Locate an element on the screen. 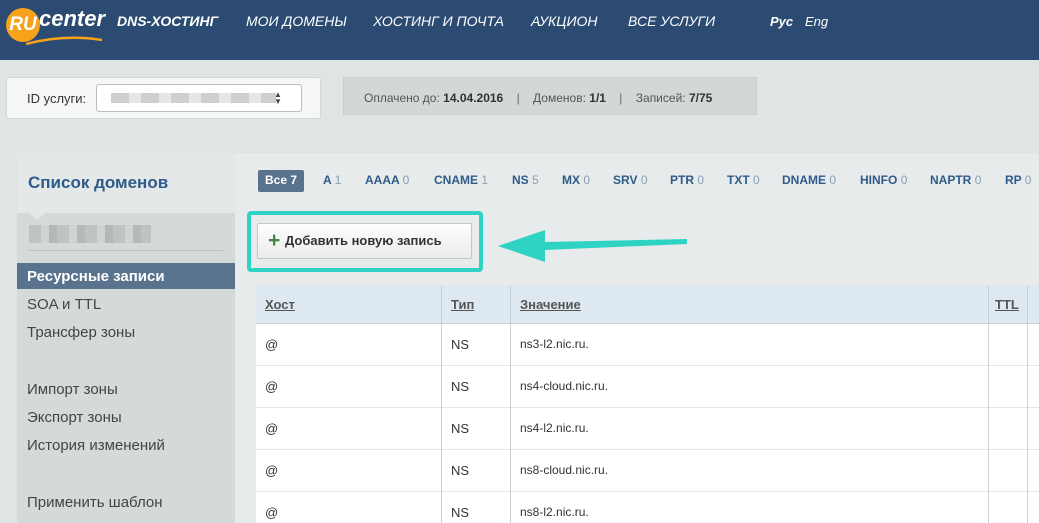 Image resolution: width=1039 pixels, height=523 pixels. filter-txt: TXT 0 is located at coordinates (743, 181).